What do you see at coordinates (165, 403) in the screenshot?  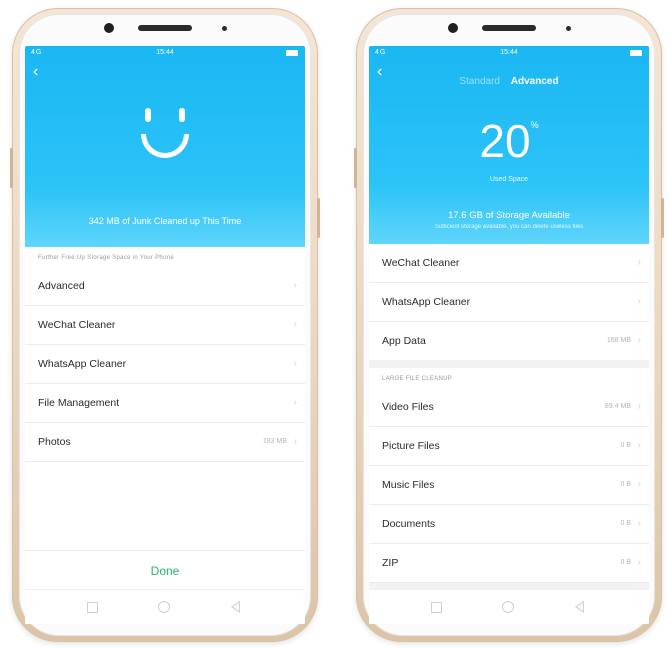 I see `list-item-file-management: File Management ›` at bounding box center [165, 403].